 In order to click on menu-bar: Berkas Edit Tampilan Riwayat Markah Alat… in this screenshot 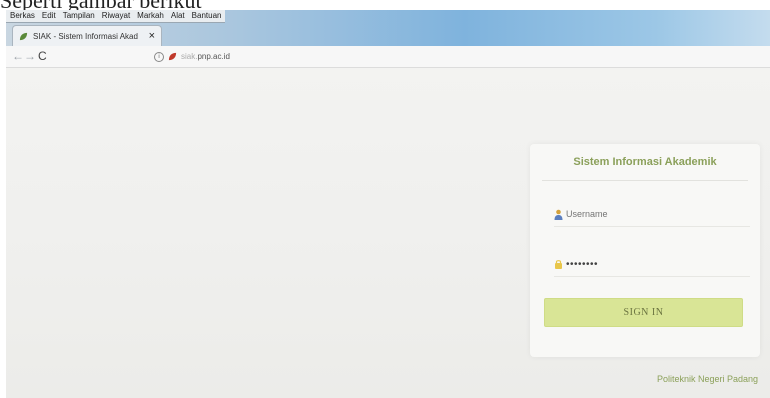, I will do `click(116, 16)`.